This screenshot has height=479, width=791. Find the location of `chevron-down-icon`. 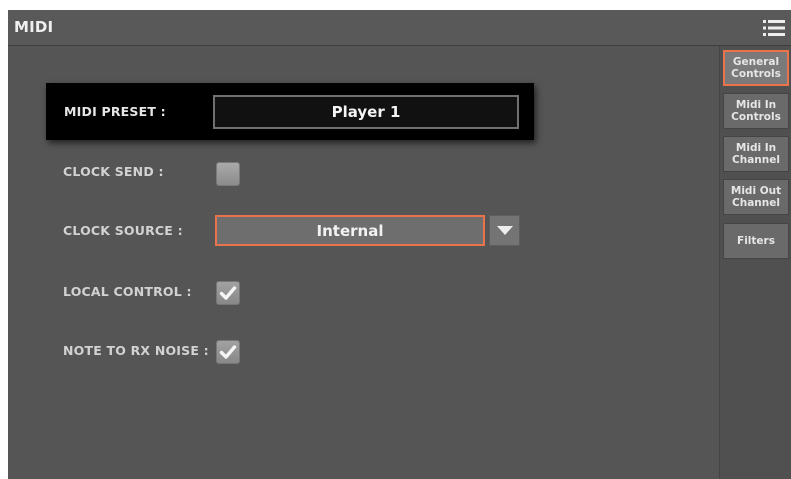

chevron-down-icon is located at coordinates (505, 230).